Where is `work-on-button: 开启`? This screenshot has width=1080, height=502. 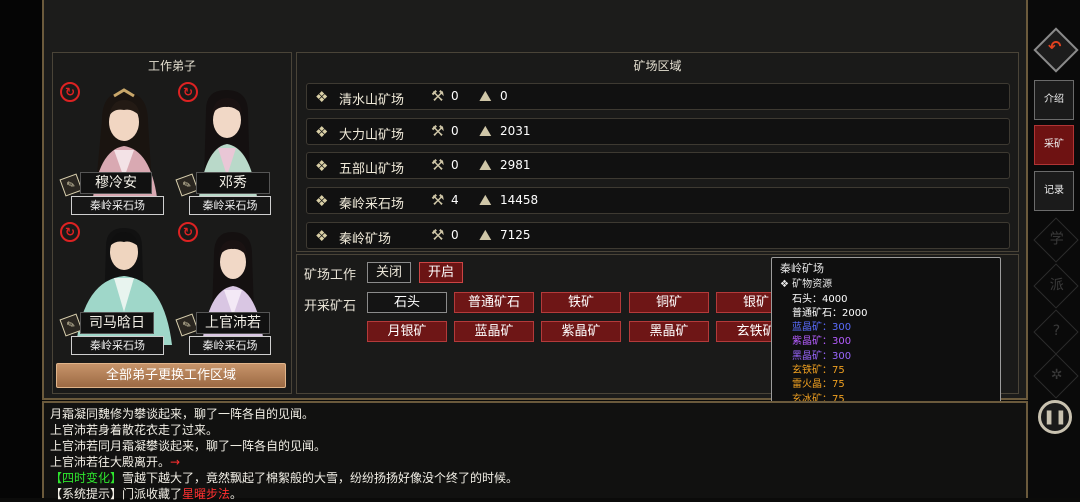
work-on-button: 开启 is located at coordinates (441, 272).